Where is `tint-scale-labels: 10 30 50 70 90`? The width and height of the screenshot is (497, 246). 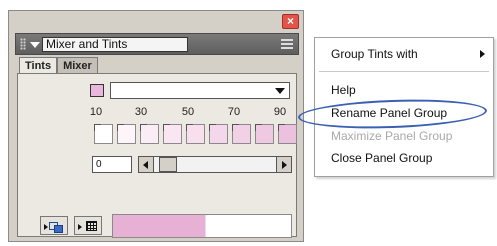 tint-scale-labels: 10 30 50 70 90 is located at coordinates (197, 112).